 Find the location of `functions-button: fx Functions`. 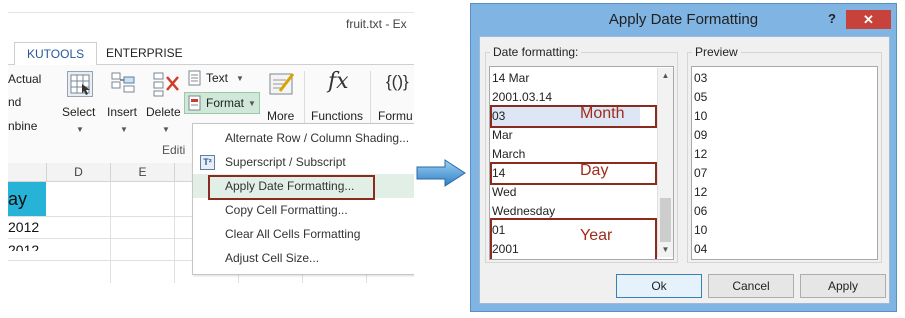

functions-button: fx Functions is located at coordinates (338, 99).